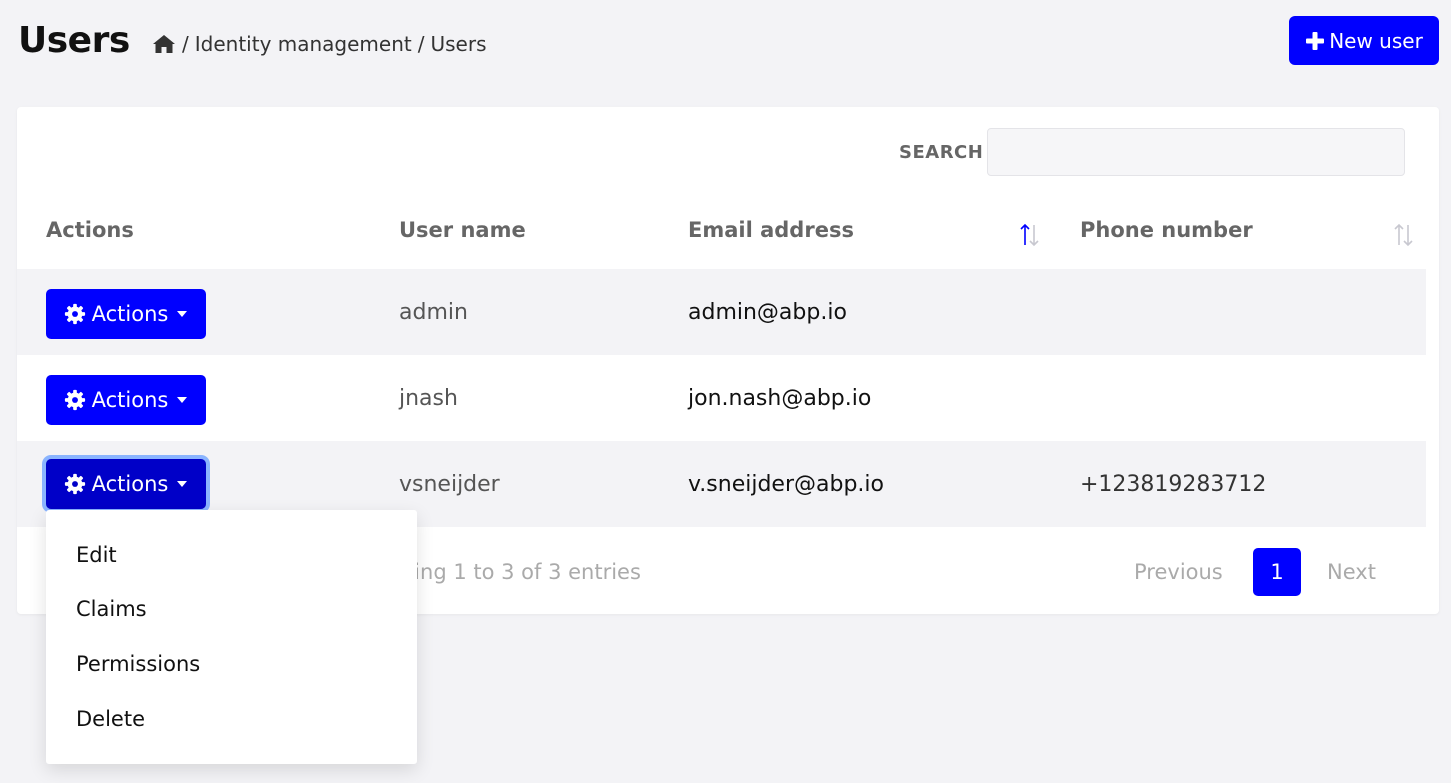 This screenshot has width=1451, height=783. Describe the element at coordinates (519, 572) in the screenshot. I see `table-info: wing 1 to 3 of 3 entries` at that location.